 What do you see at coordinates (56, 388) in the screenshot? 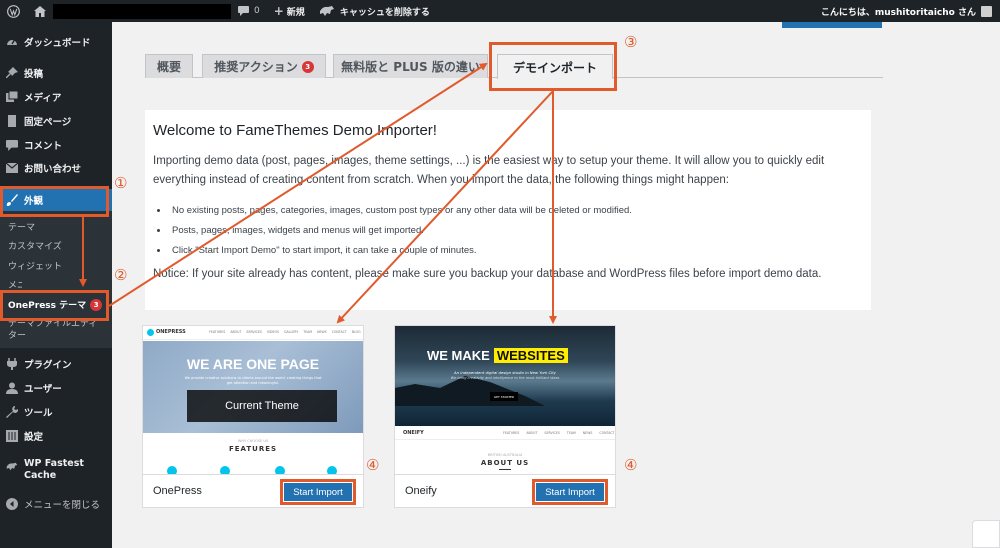
I see `sidebar-item-users: ユーザー` at bounding box center [56, 388].